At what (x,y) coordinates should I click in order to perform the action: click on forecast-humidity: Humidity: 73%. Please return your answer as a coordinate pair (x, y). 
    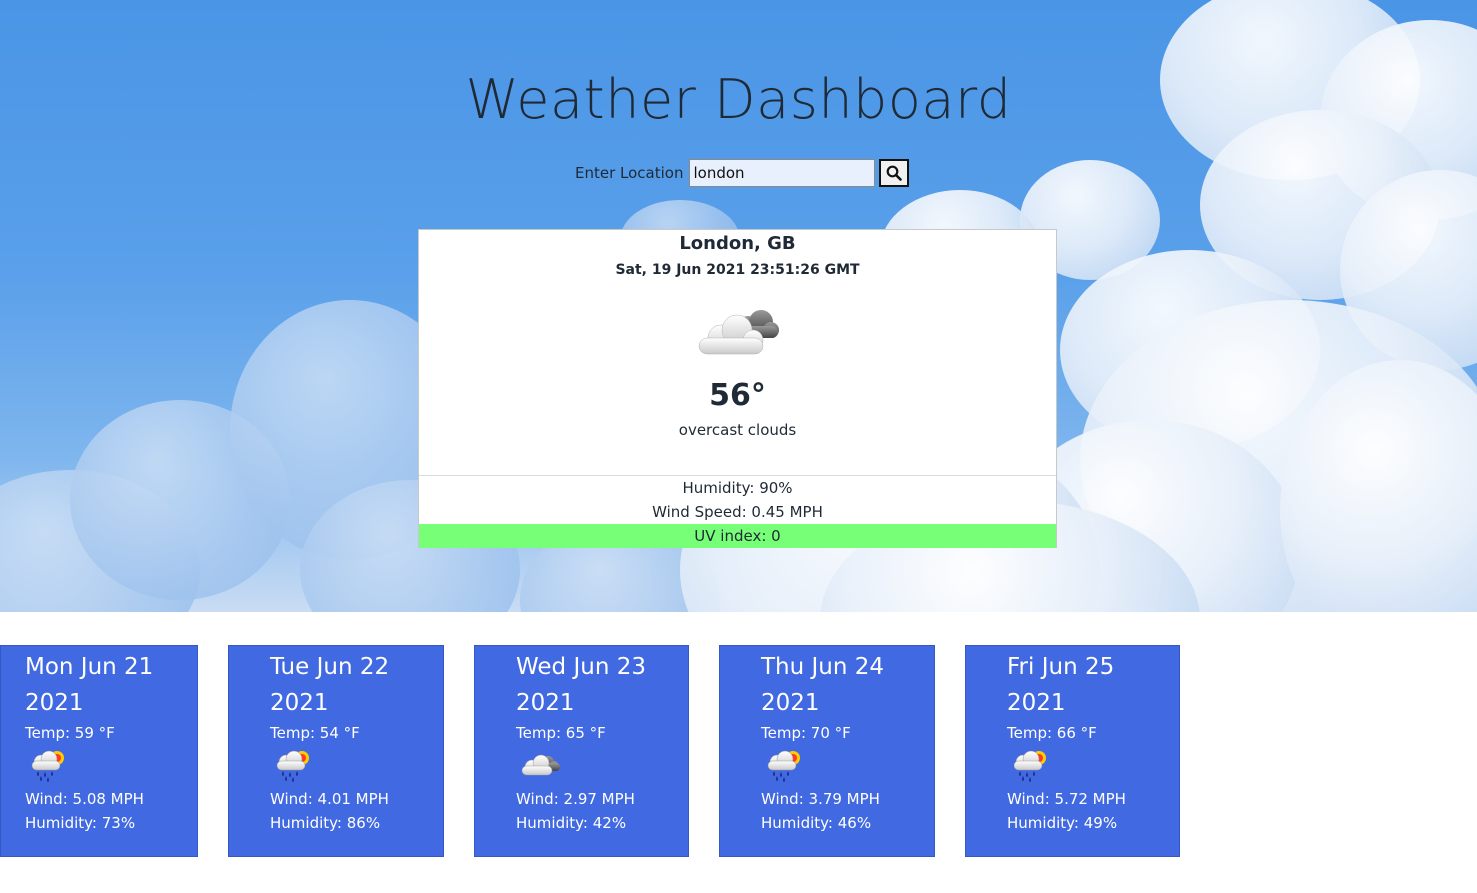
    Looking at the image, I should click on (80, 823).